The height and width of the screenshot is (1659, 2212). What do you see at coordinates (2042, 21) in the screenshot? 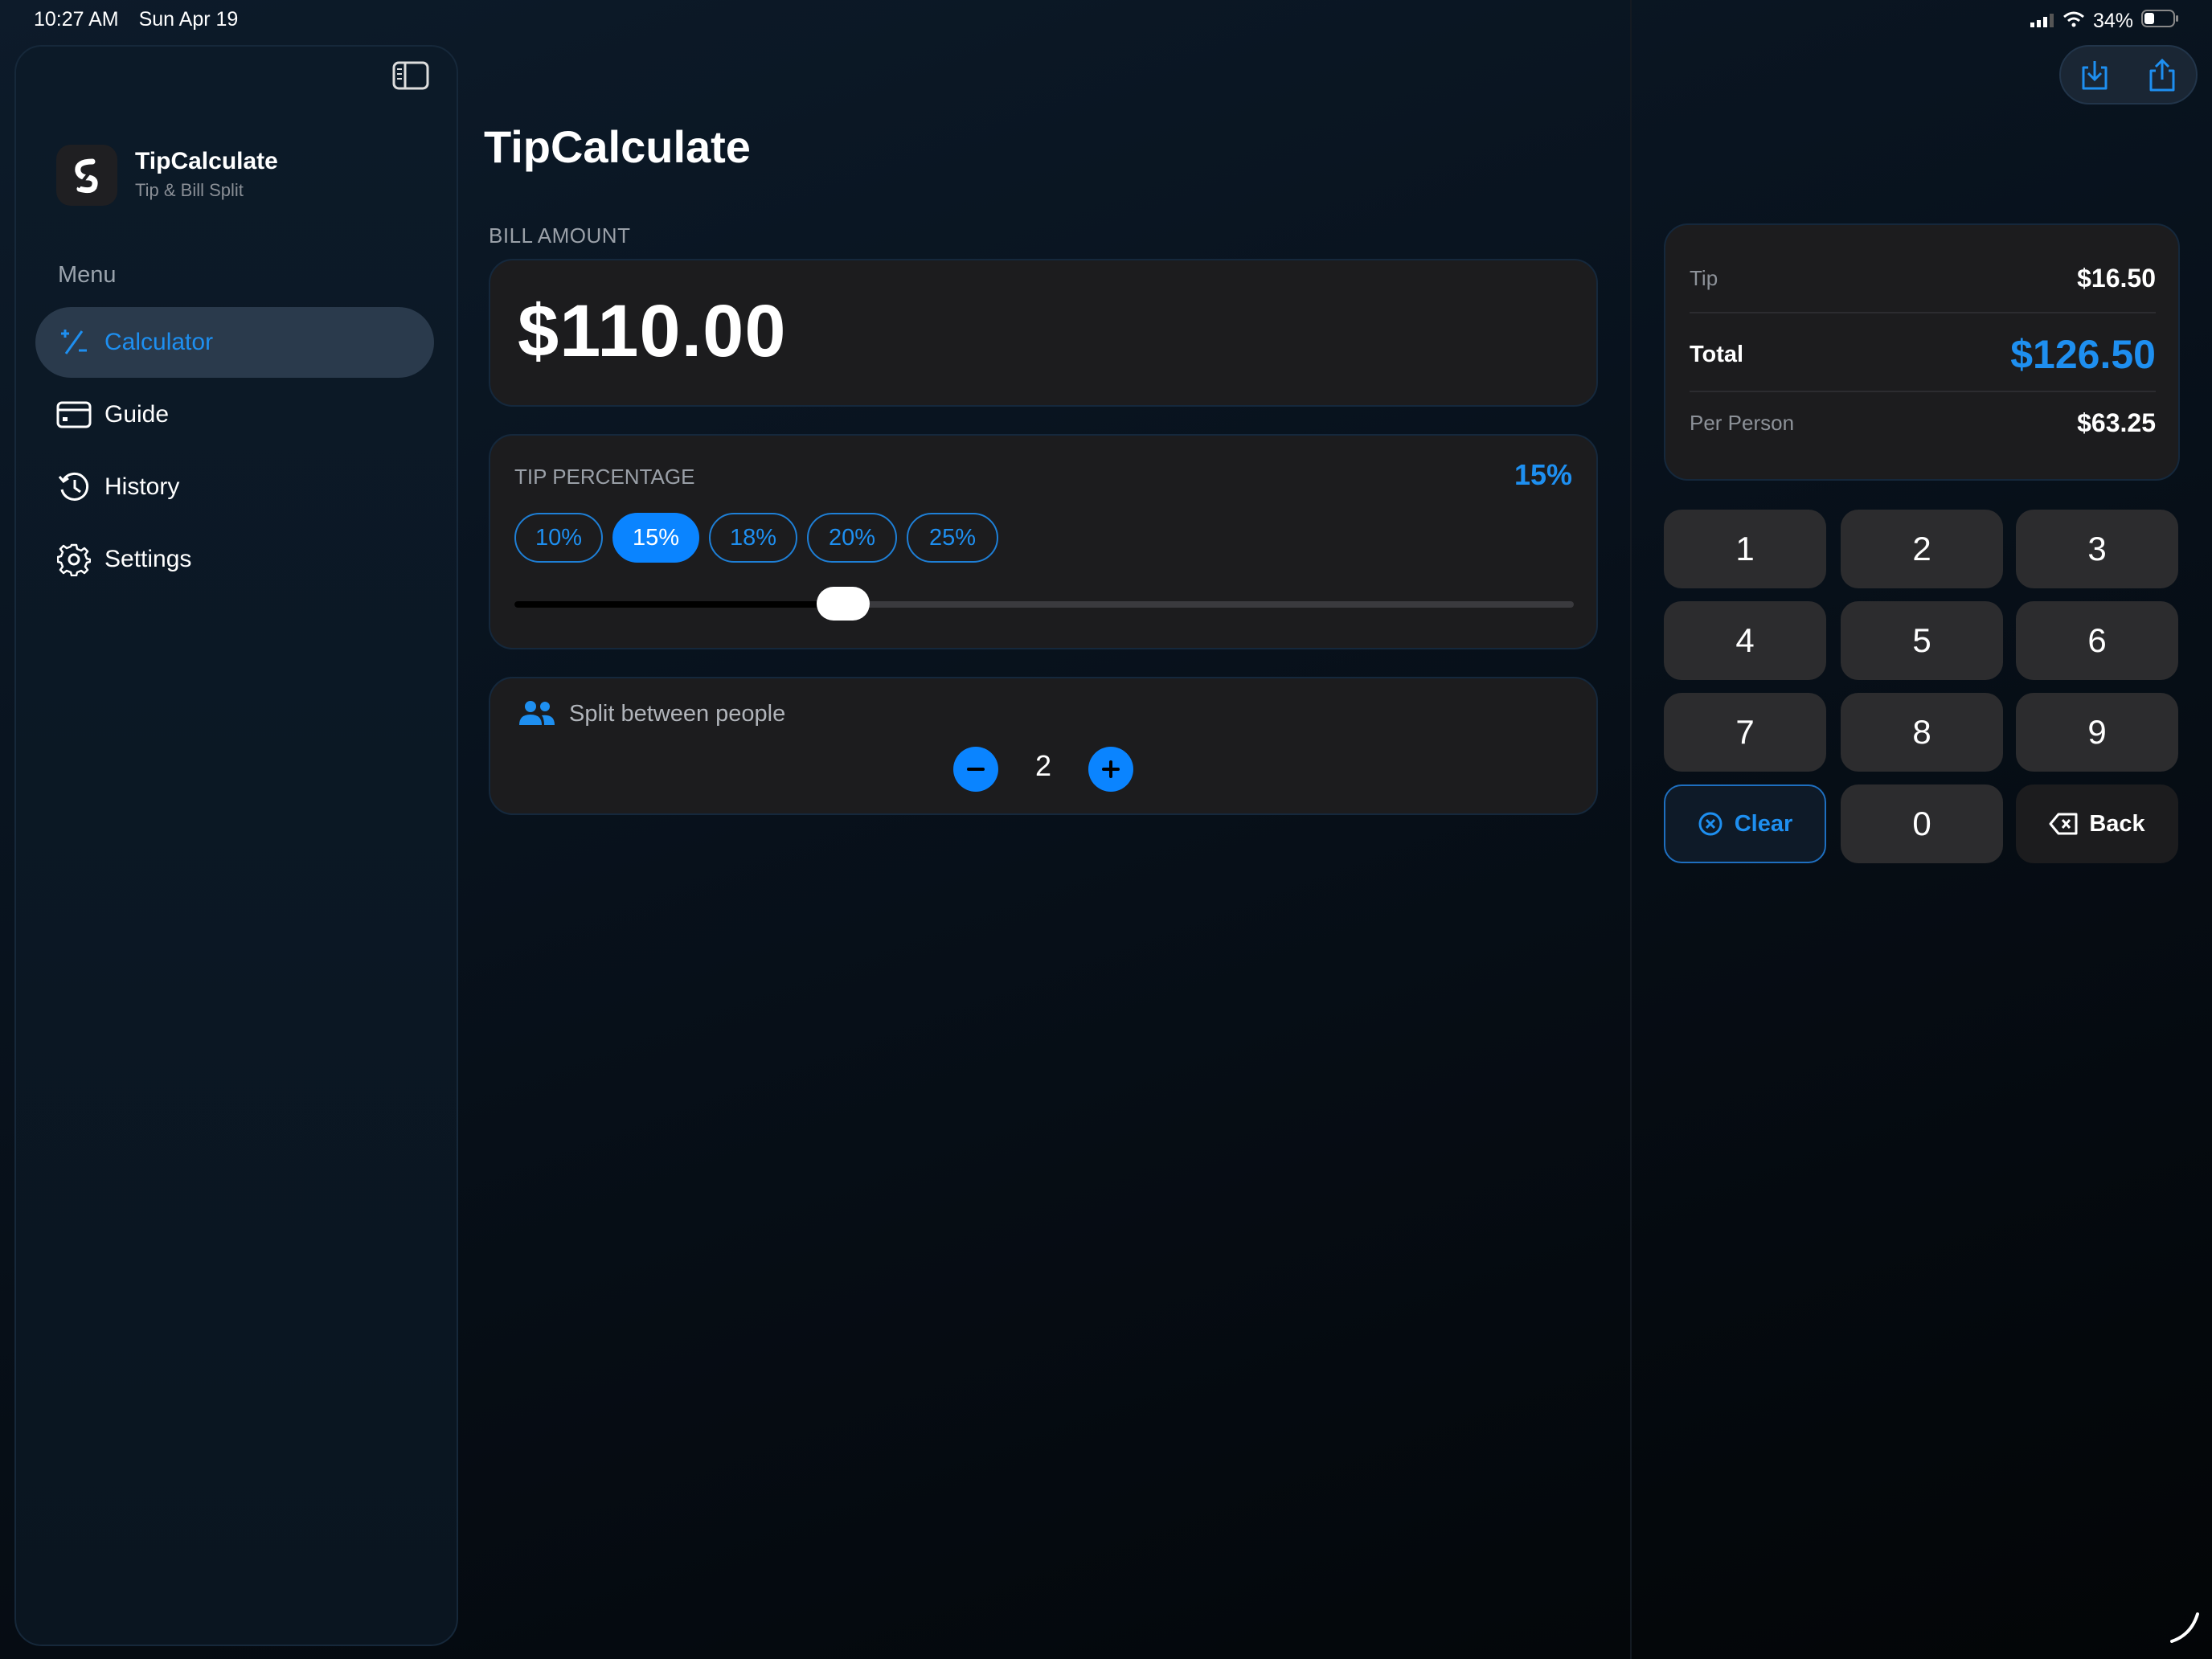
I see `signal-icon` at bounding box center [2042, 21].